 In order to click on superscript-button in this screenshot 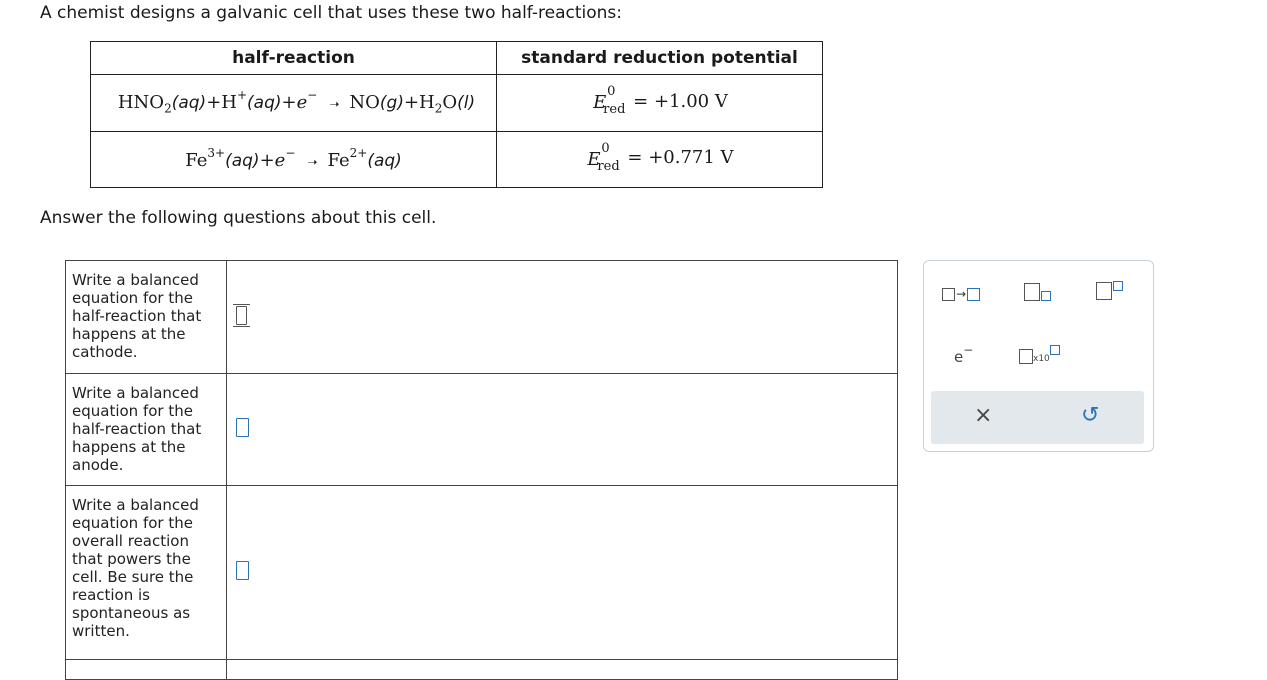, I will do `click(1109, 290)`.